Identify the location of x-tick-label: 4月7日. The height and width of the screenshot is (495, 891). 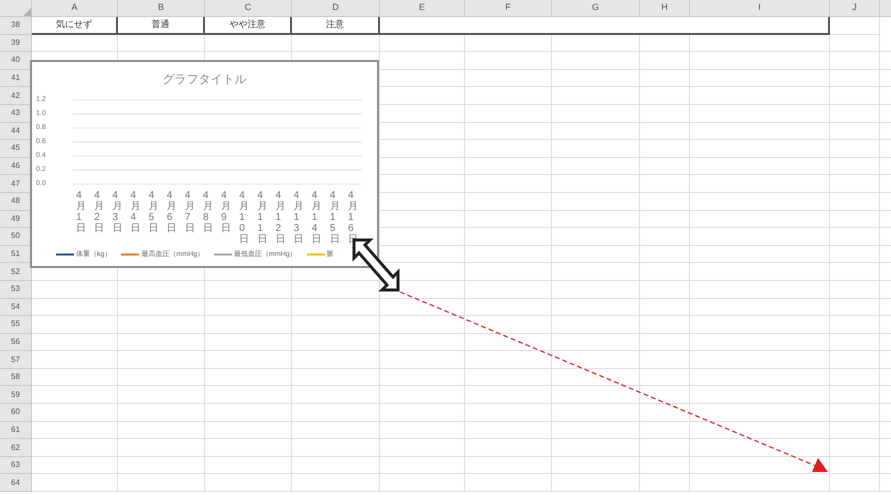
(189, 213).